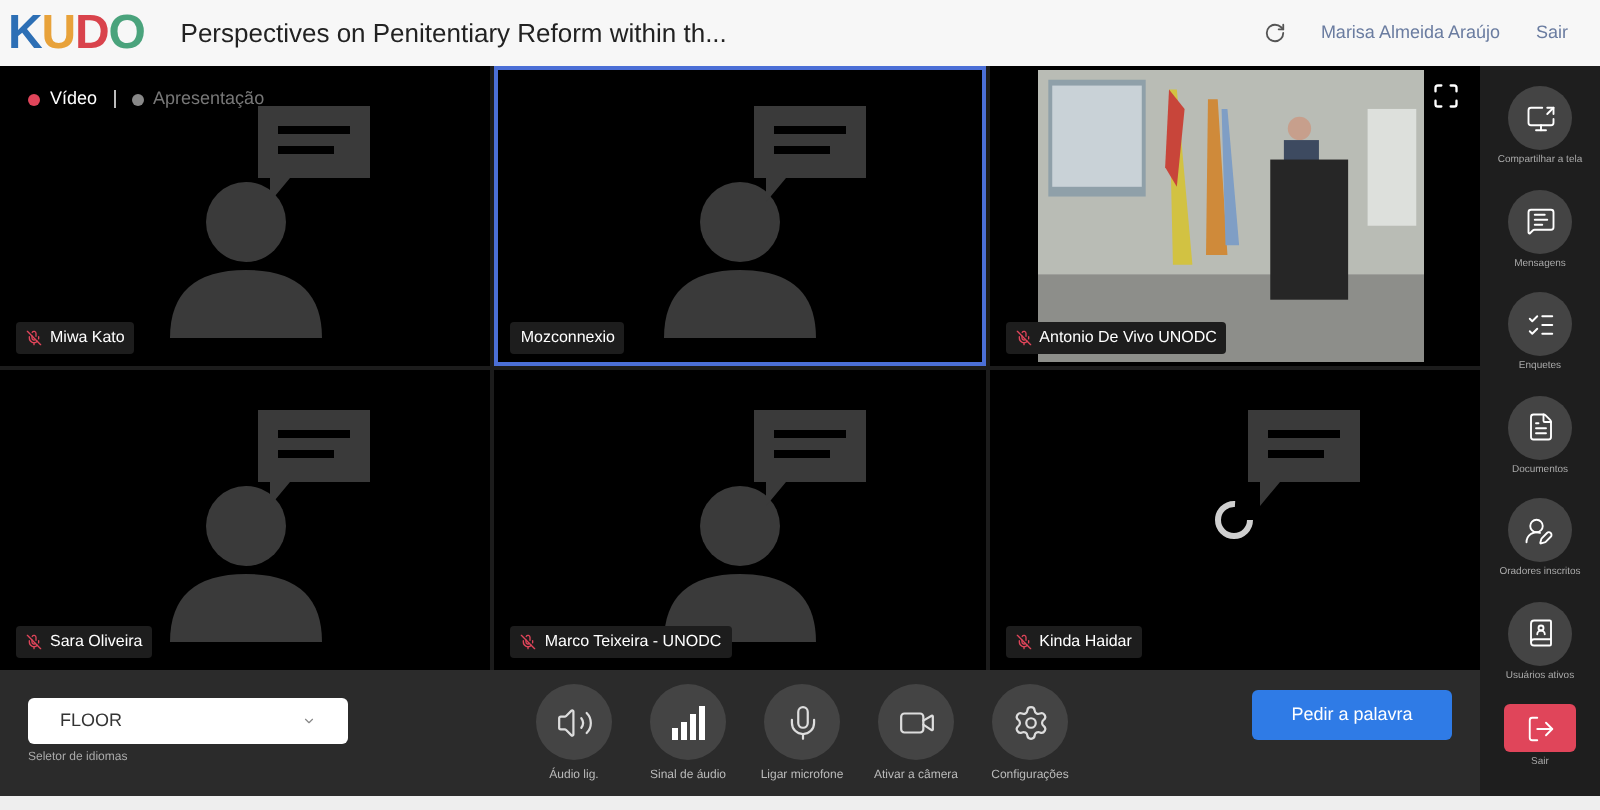 The width and height of the screenshot is (1600, 810). What do you see at coordinates (309, 721) in the screenshot?
I see `chevron-down-icon` at bounding box center [309, 721].